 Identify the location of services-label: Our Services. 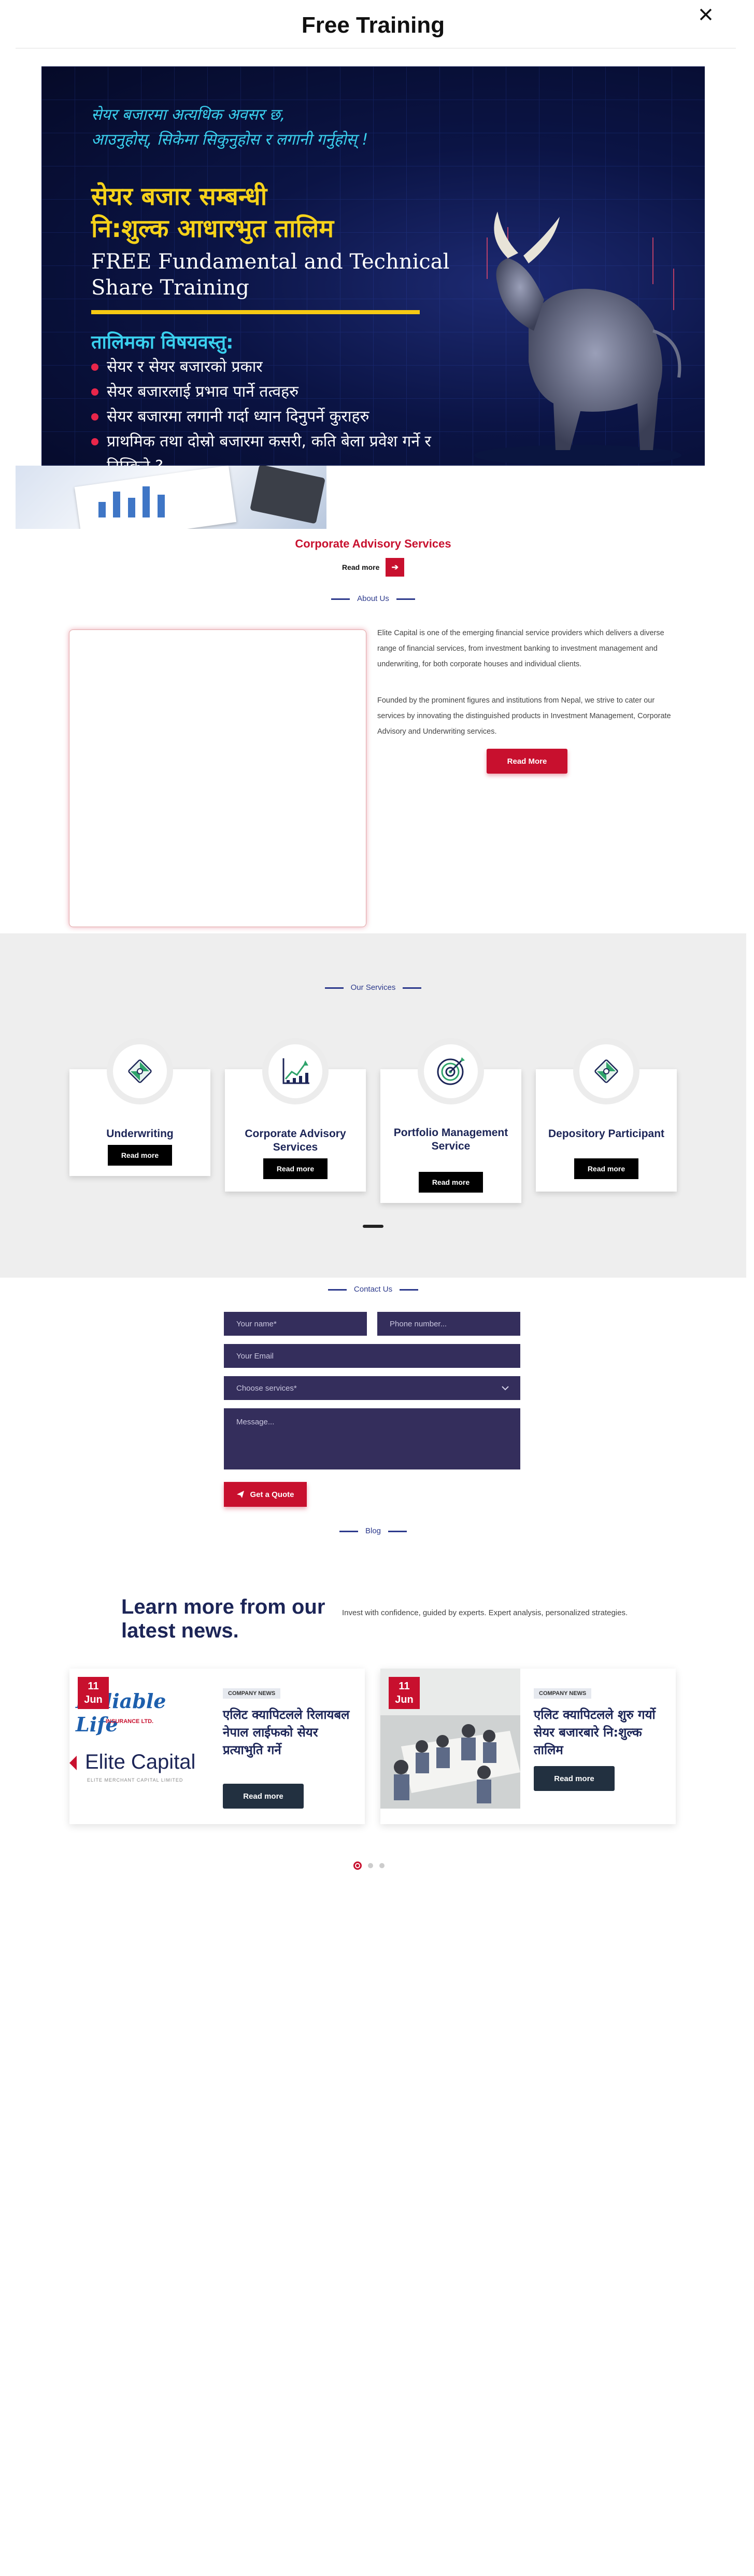
(373, 987).